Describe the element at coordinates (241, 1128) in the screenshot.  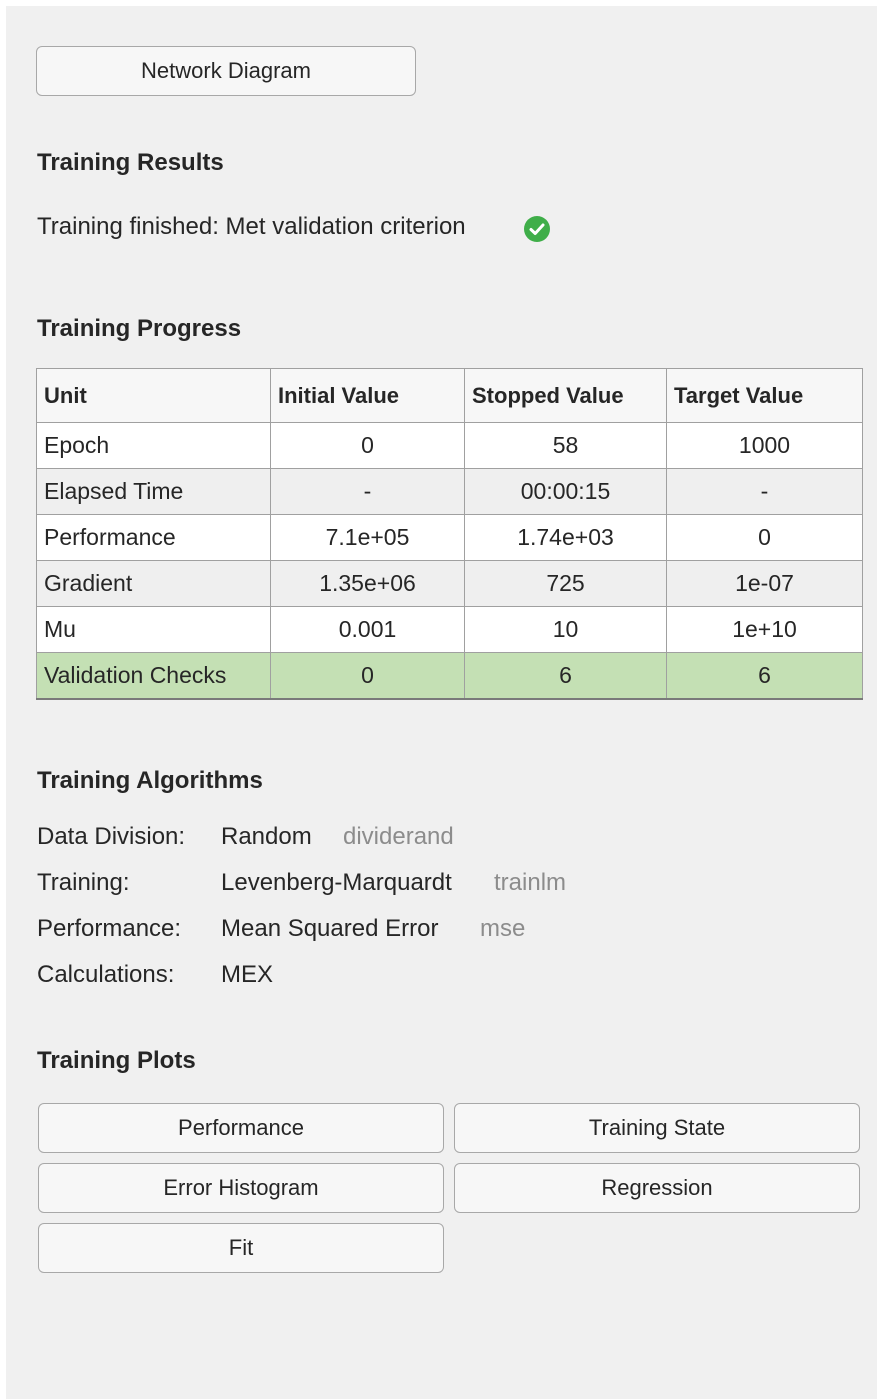
I see `performance-plot-button: Performance` at that location.